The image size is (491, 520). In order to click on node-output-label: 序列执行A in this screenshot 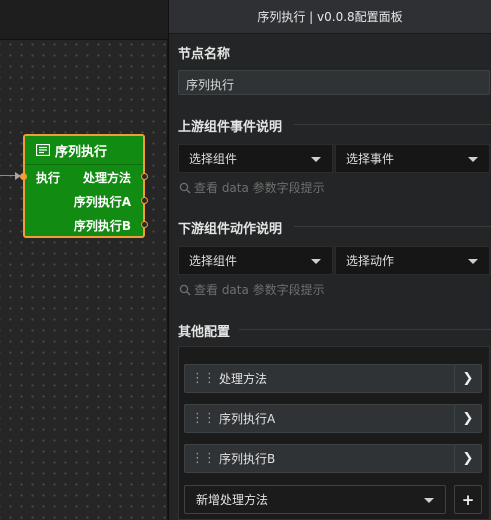, I will do `click(102, 202)`.